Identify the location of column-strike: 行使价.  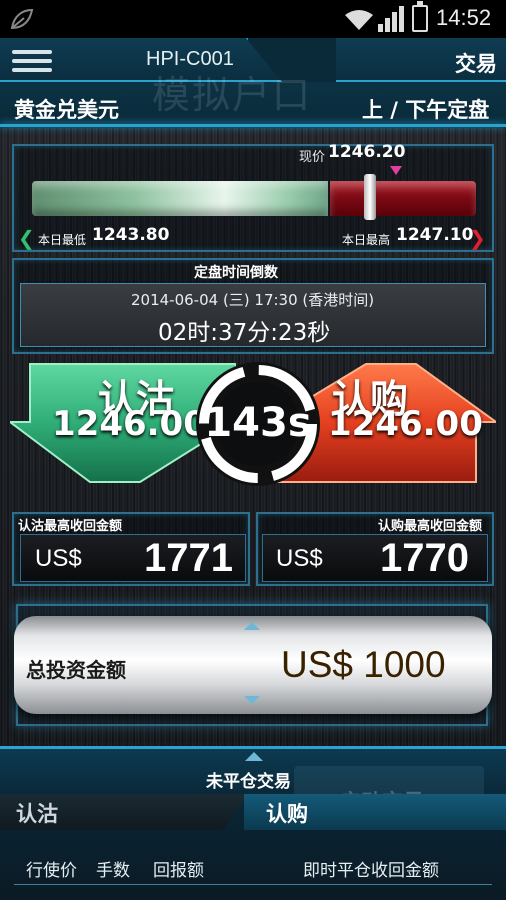
(51, 871).